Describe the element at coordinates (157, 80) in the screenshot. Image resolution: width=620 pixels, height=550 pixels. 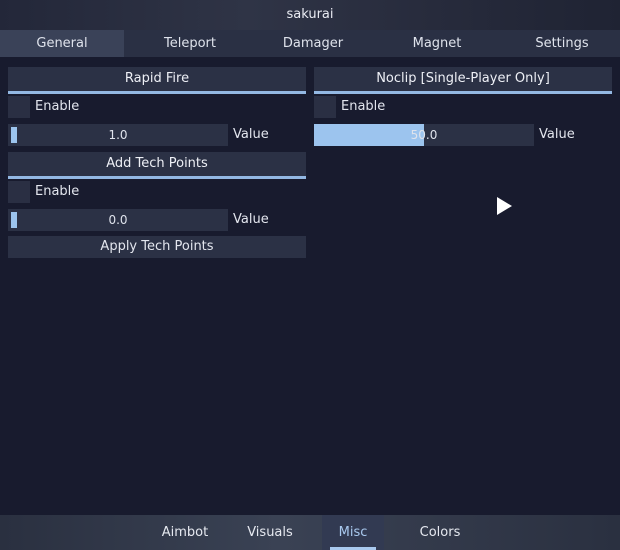
I see `rapid-fire-header: Rapid Fire` at that location.